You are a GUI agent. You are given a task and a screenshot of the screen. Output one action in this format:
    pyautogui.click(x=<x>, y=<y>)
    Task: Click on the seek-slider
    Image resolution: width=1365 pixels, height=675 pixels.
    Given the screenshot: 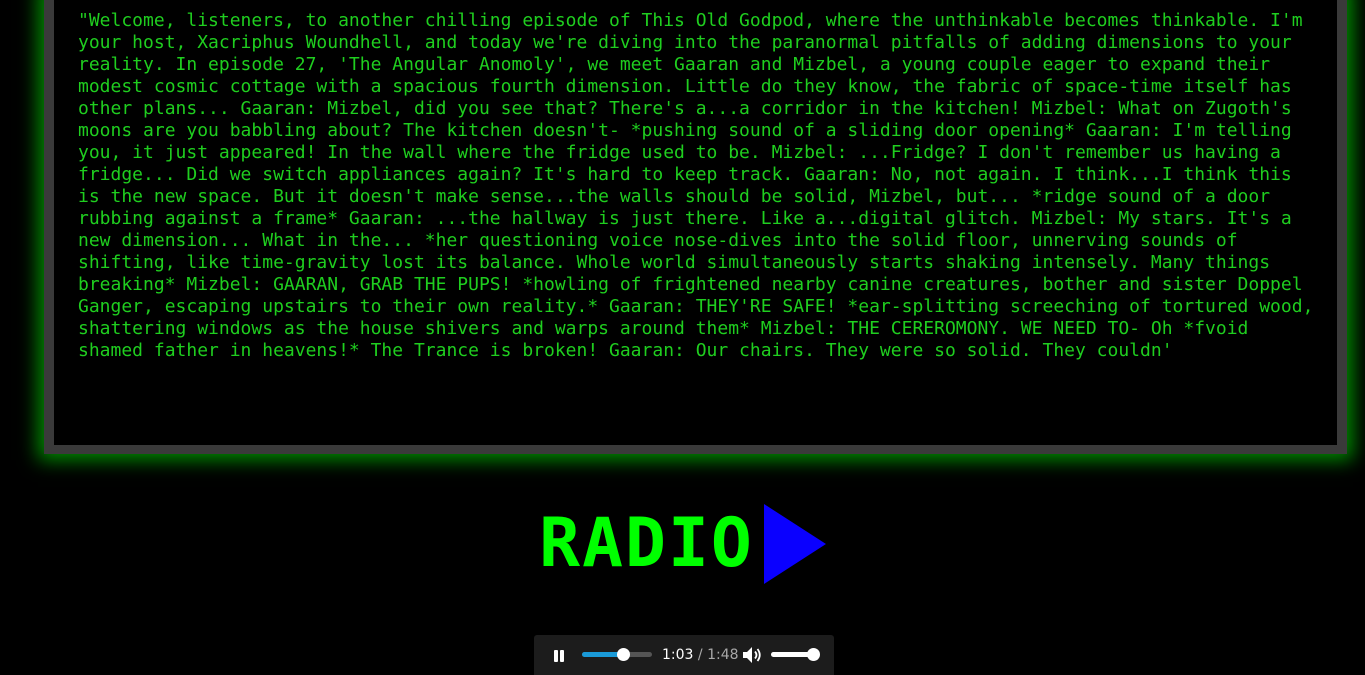 What is the action you would take?
    pyautogui.click(x=617, y=654)
    